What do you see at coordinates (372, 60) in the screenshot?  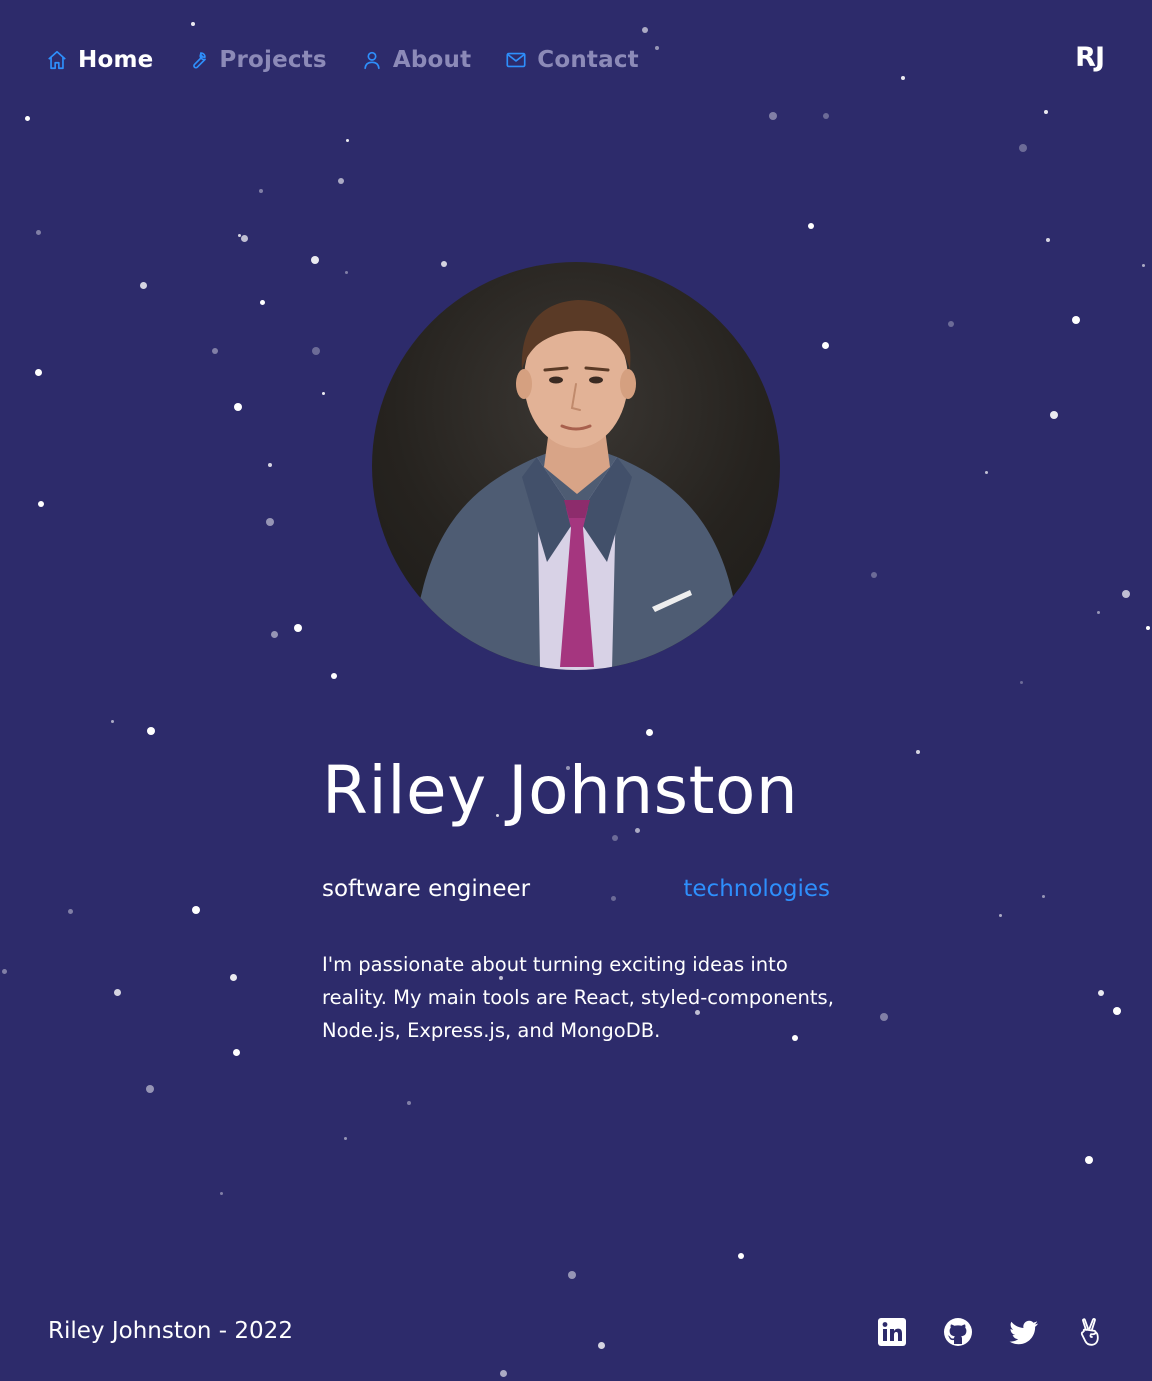 I see `user-icon` at bounding box center [372, 60].